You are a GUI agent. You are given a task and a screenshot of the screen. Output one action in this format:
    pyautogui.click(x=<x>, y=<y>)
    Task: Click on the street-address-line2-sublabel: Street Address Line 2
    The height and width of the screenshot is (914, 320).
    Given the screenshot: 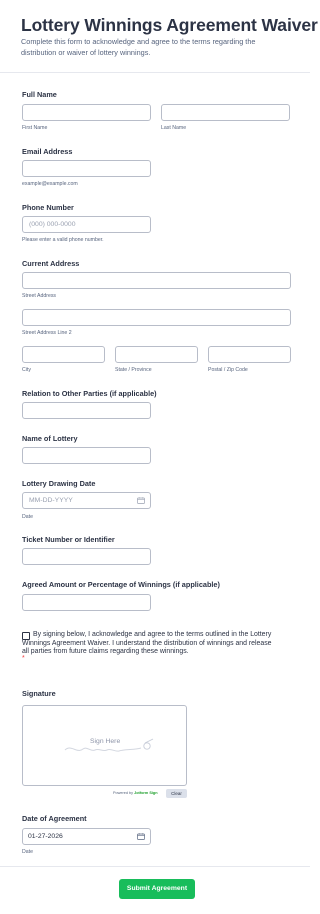 What is the action you would take?
    pyautogui.click(x=47, y=333)
    